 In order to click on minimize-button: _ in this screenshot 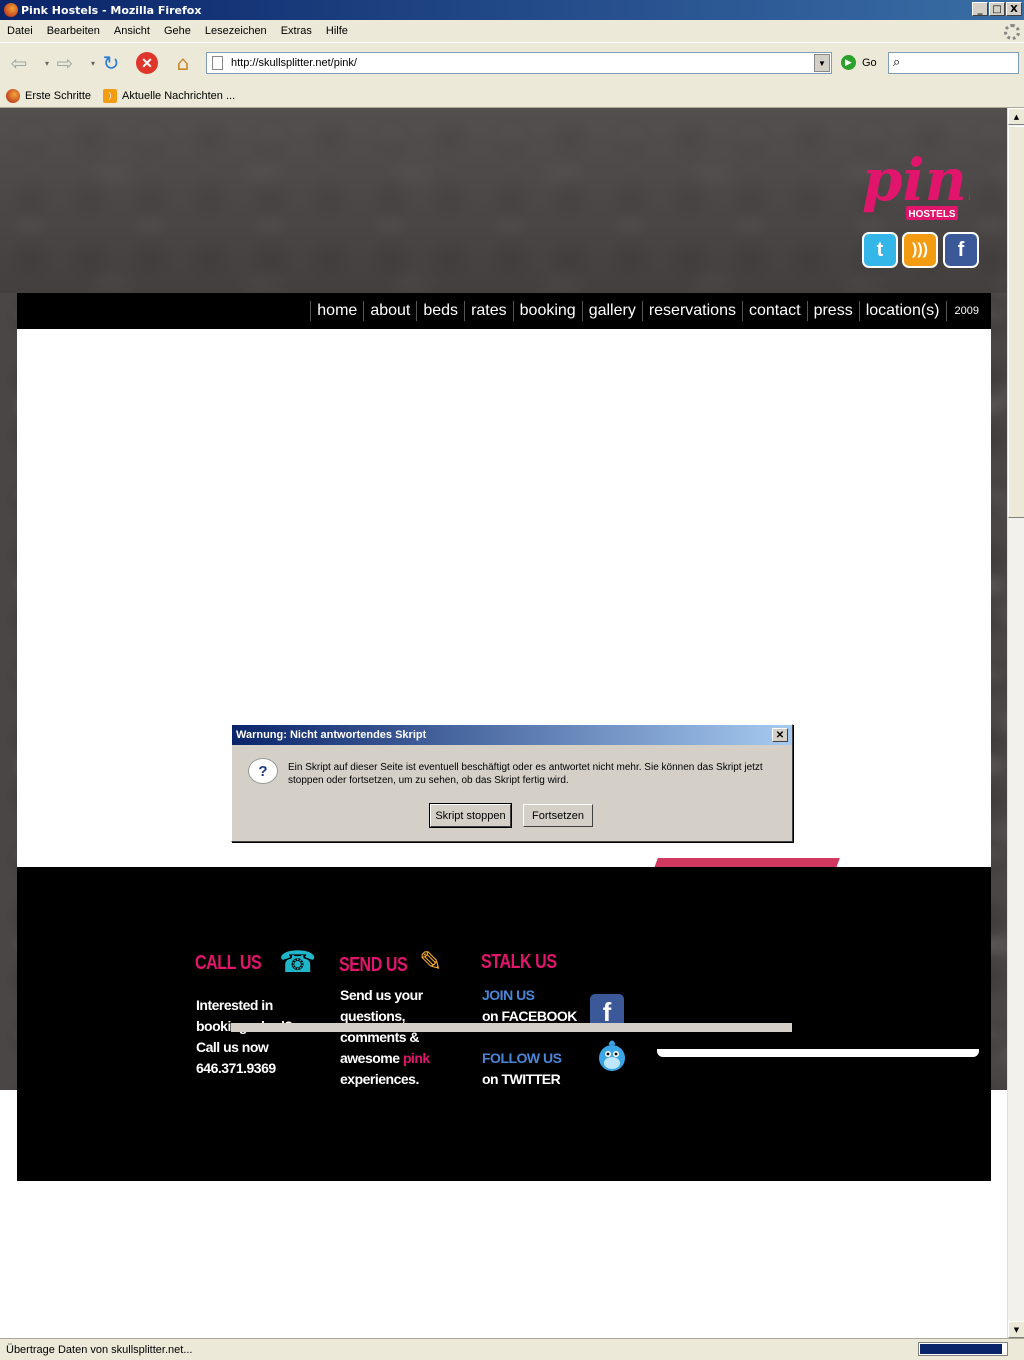, I will do `click(980, 9)`.